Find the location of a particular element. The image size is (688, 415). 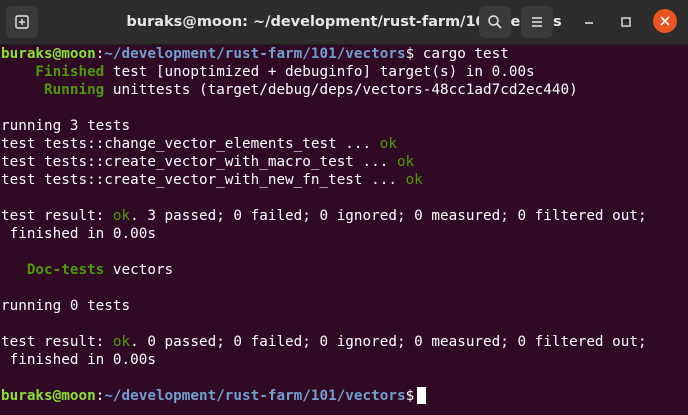

new-tab-button is located at coordinates (22, 22).